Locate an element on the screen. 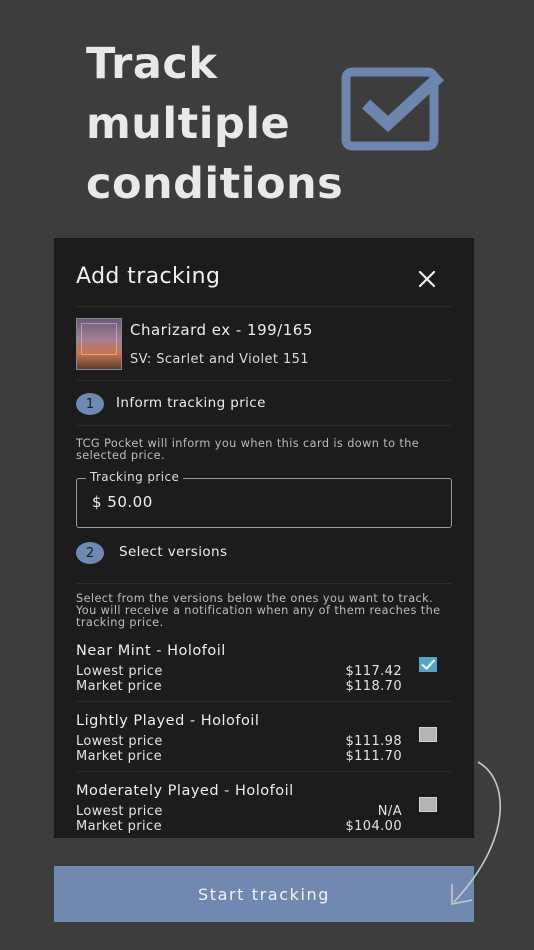 The height and width of the screenshot is (950, 534). step-number-badge: 2 is located at coordinates (90, 553).